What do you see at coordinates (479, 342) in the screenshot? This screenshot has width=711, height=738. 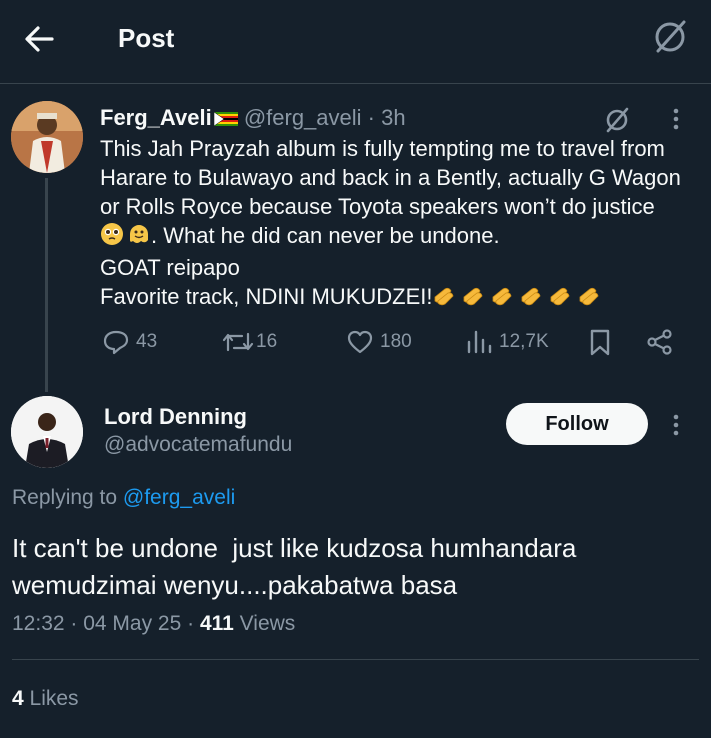 I see `views-icon` at bounding box center [479, 342].